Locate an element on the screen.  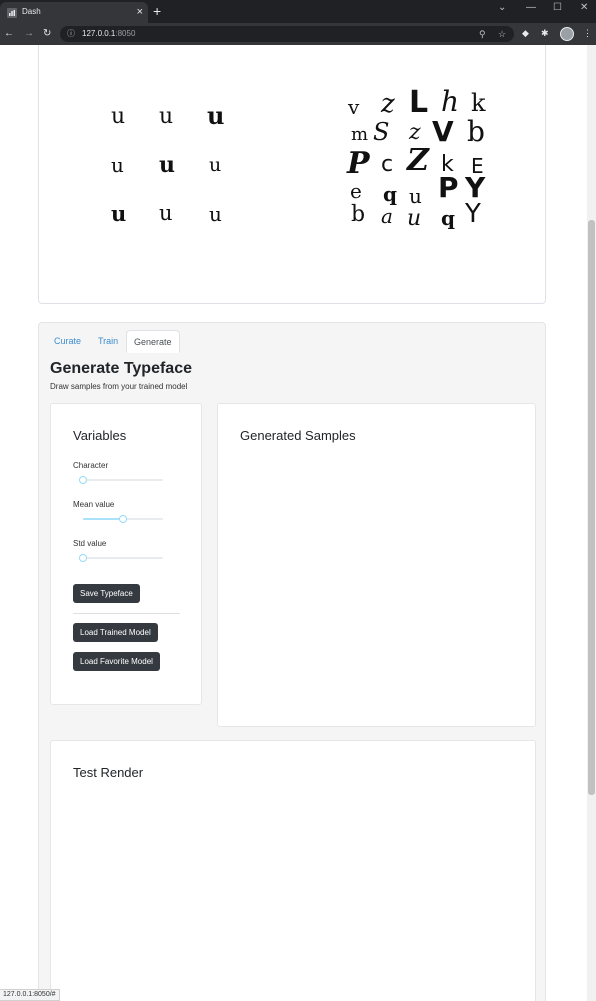
divider is located at coordinates (126, 613).